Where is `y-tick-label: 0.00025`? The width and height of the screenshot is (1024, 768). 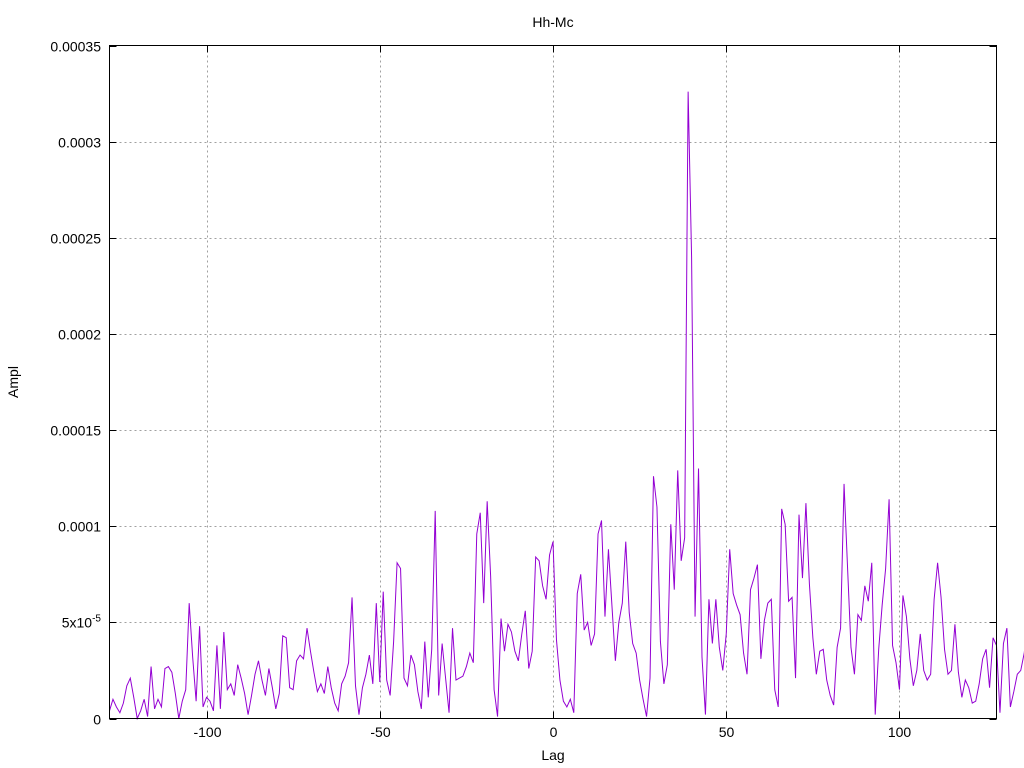 y-tick-label: 0.00025 is located at coordinates (75, 239).